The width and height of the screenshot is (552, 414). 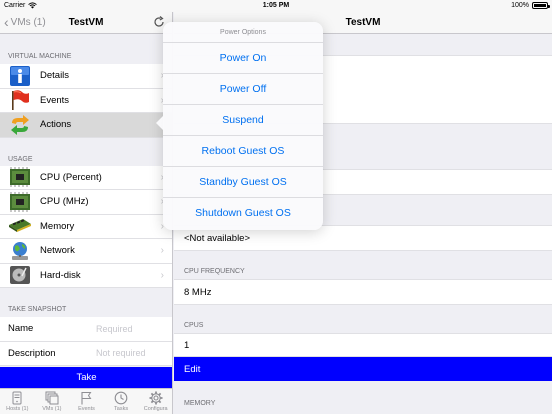 What do you see at coordinates (121, 398) in the screenshot?
I see `clock-icon` at bounding box center [121, 398].